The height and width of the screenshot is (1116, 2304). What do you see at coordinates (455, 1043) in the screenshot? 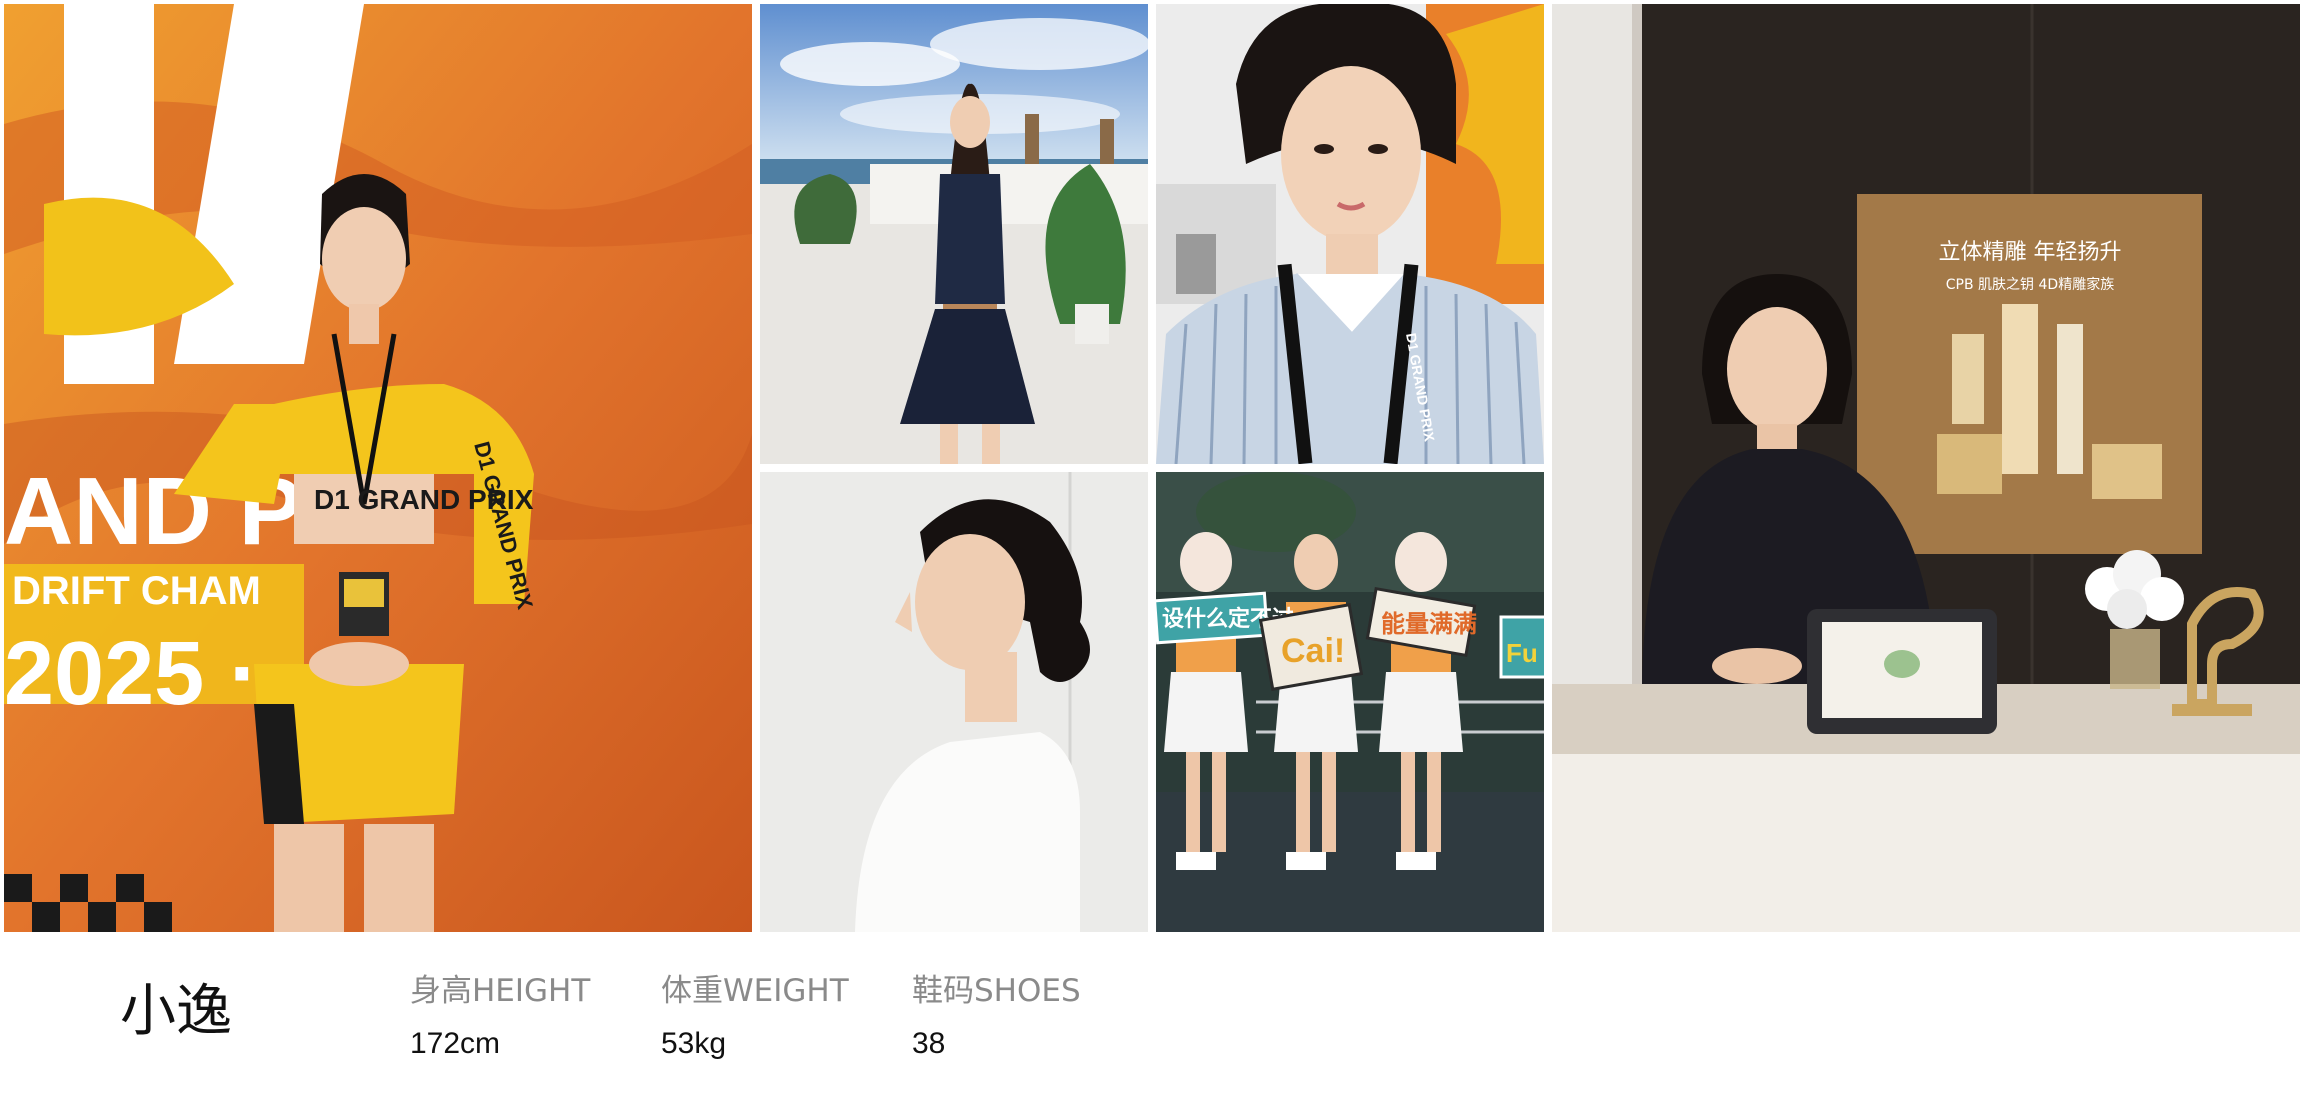
I see `stat-height-value: 172cm` at bounding box center [455, 1043].